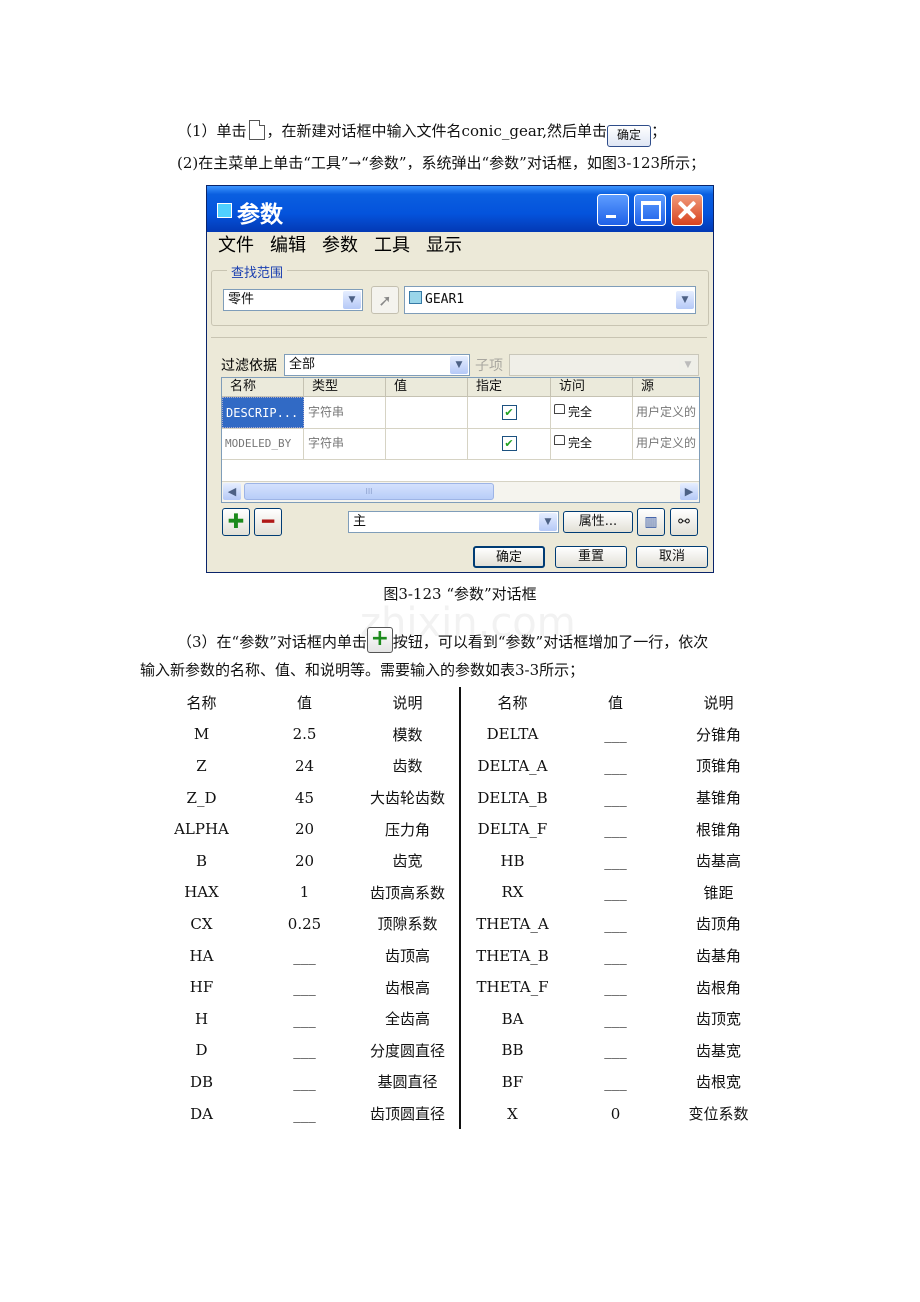  Describe the element at coordinates (263, 387) in the screenshot. I see `col-name: 名称` at that location.